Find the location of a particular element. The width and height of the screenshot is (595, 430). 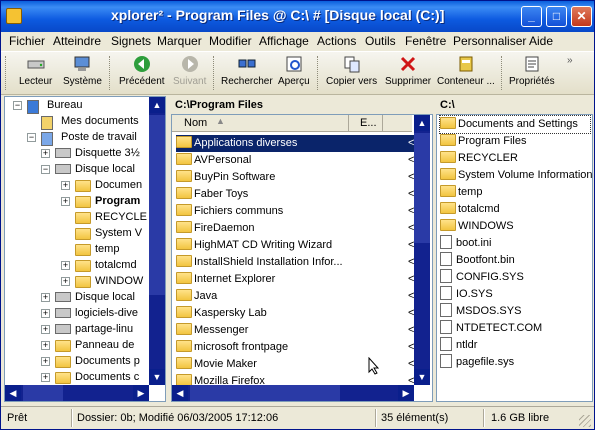

file-row: Bootfont.bin is located at coordinates (515, 260).